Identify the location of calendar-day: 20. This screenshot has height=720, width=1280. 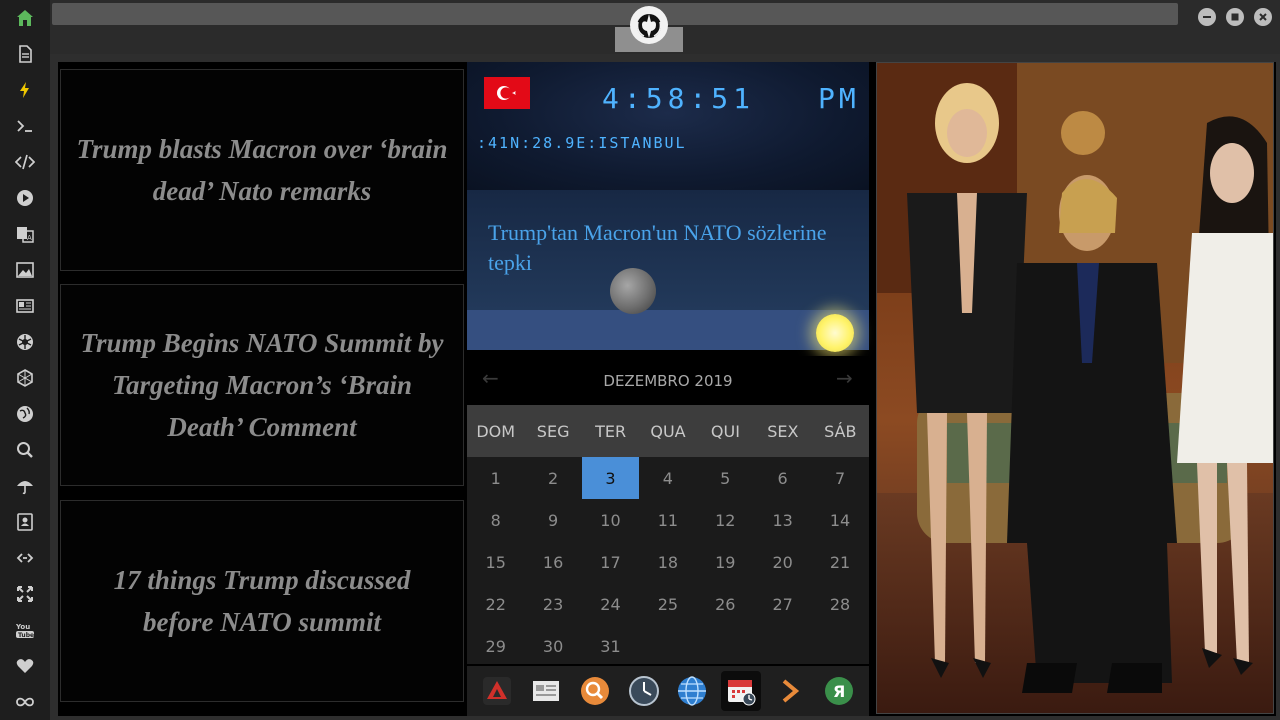
(782, 562).